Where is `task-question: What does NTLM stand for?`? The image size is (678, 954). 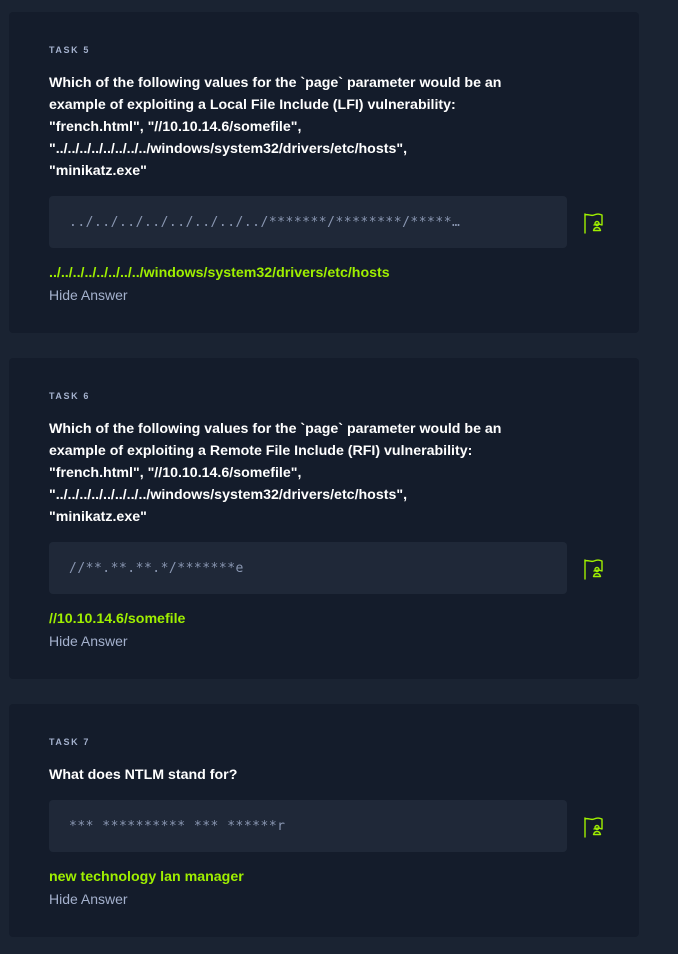
task-question: What does NTLM stand for? is located at coordinates (143, 775).